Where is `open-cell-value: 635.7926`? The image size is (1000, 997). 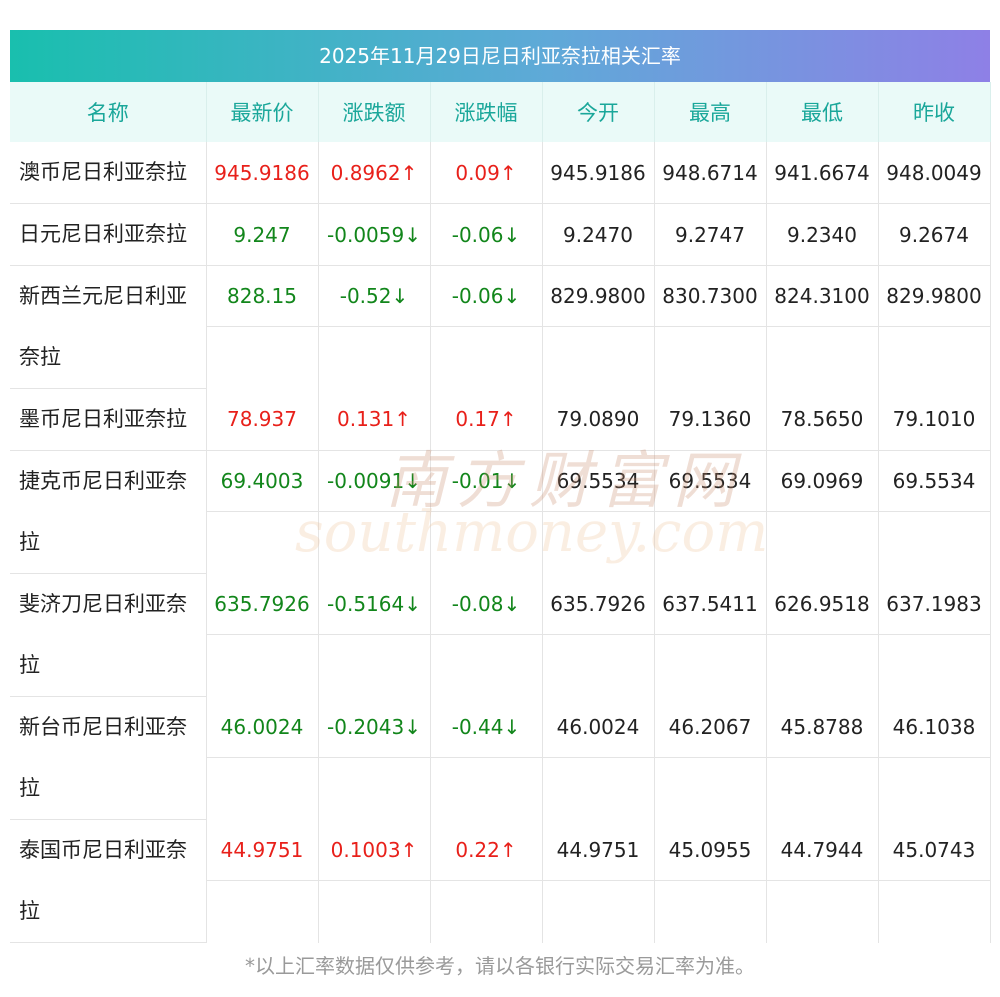 open-cell-value: 635.7926 is located at coordinates (598, 604).